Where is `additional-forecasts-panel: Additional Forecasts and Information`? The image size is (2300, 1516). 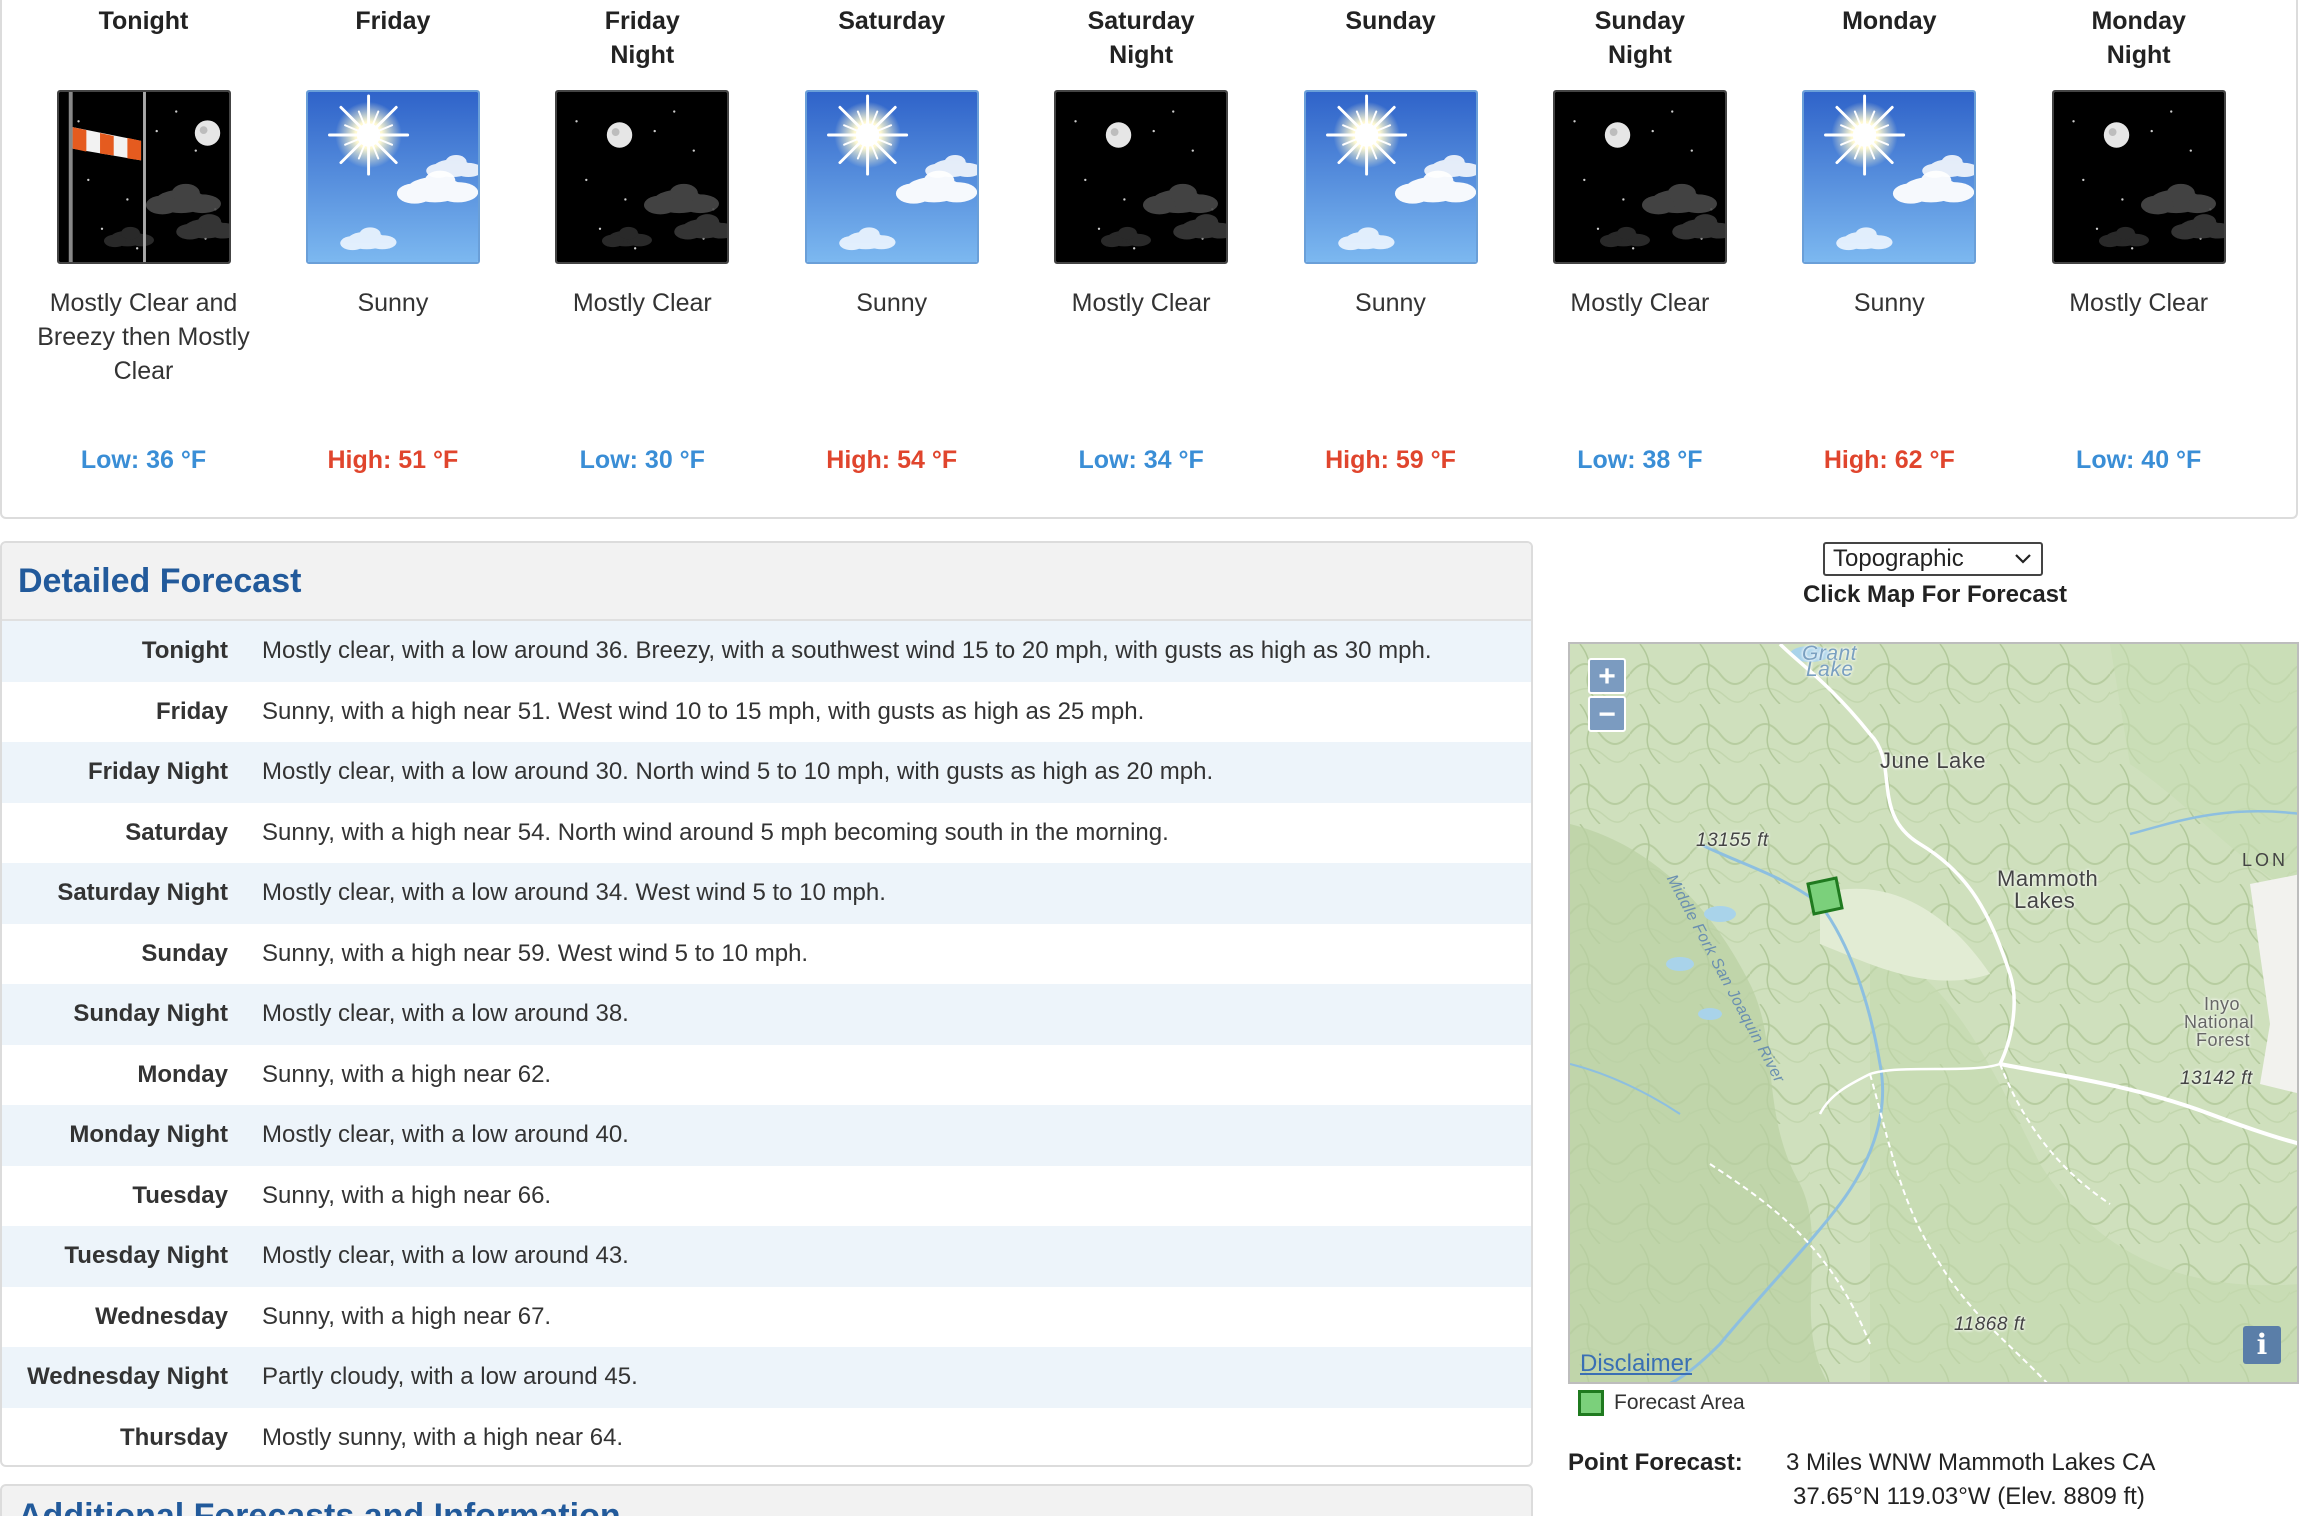 additional-forecasts-panel: Additional Forecasts and Information is located at coordinates (766, 1500).